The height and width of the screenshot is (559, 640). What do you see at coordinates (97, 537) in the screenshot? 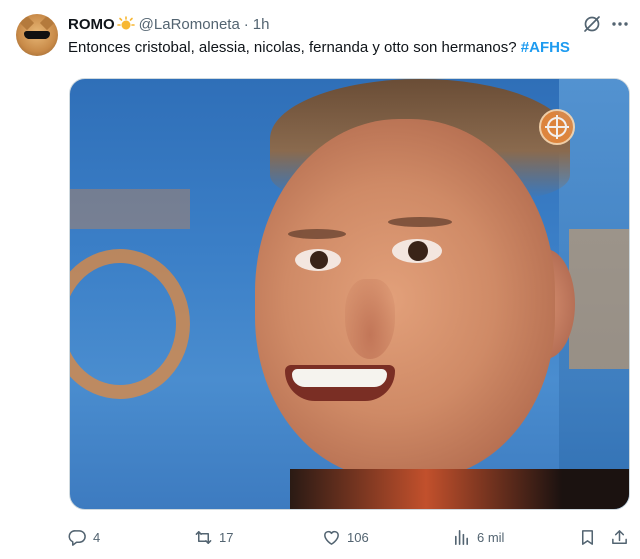
I see `reply-count: 4` at bounding box center [97, 537].